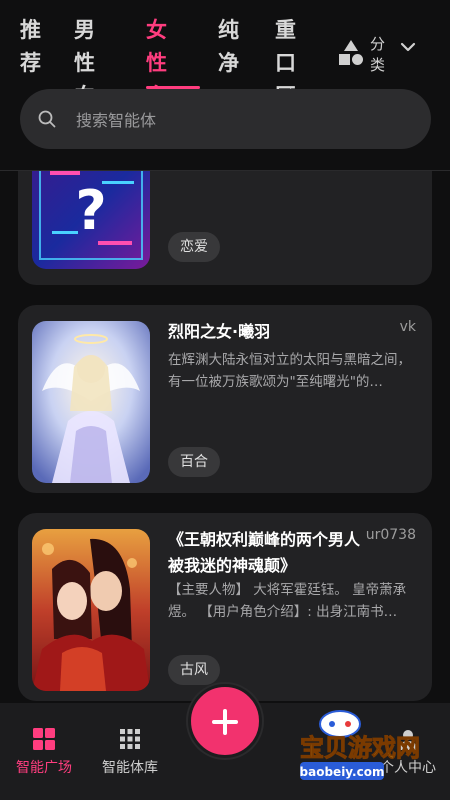 This screenshot has width=450, height=800. Describe the element at coordinates (194, 462) in the screenshot. I see `agent-tag: 百合` at that location.